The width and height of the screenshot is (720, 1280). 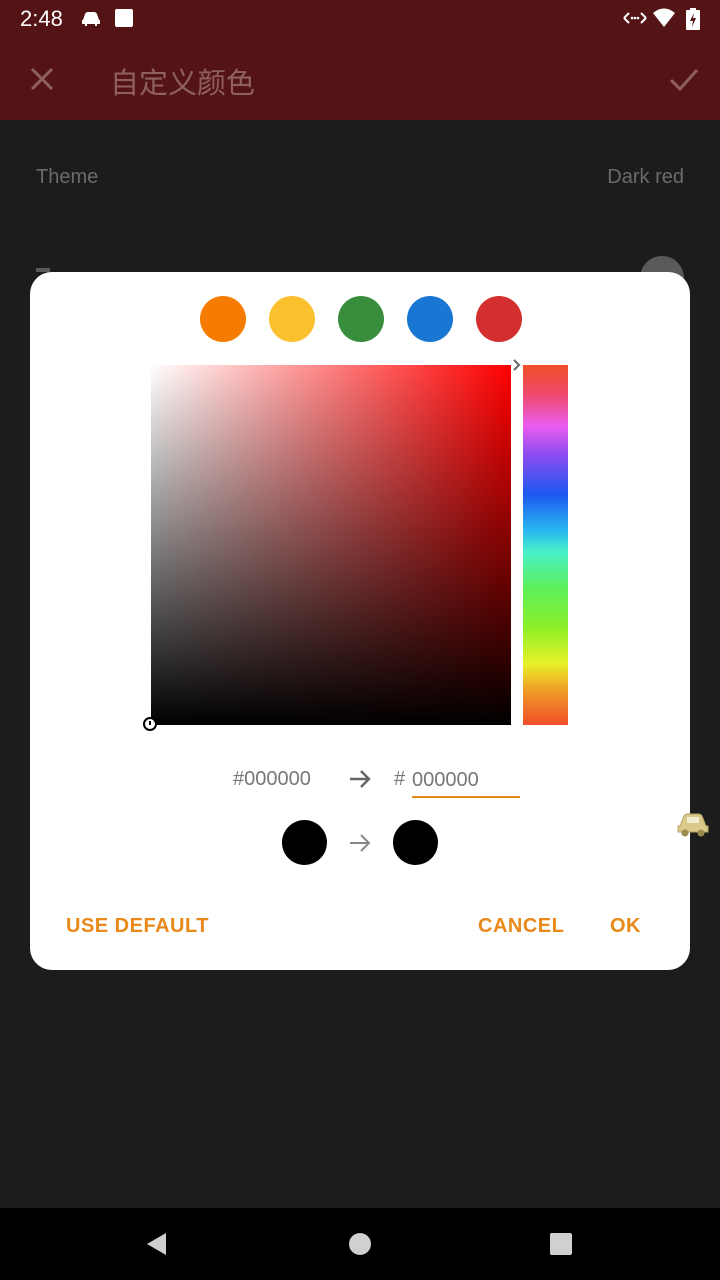 I want to click on theme-setting-row: Theme Dark red, so click(x=360, y=186).